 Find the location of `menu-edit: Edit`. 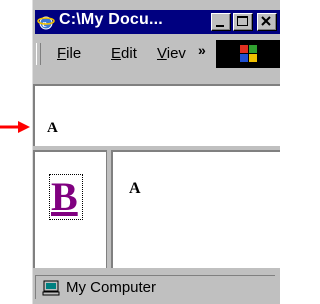

menu-edit: Edit is located at coordinates (124, 53).